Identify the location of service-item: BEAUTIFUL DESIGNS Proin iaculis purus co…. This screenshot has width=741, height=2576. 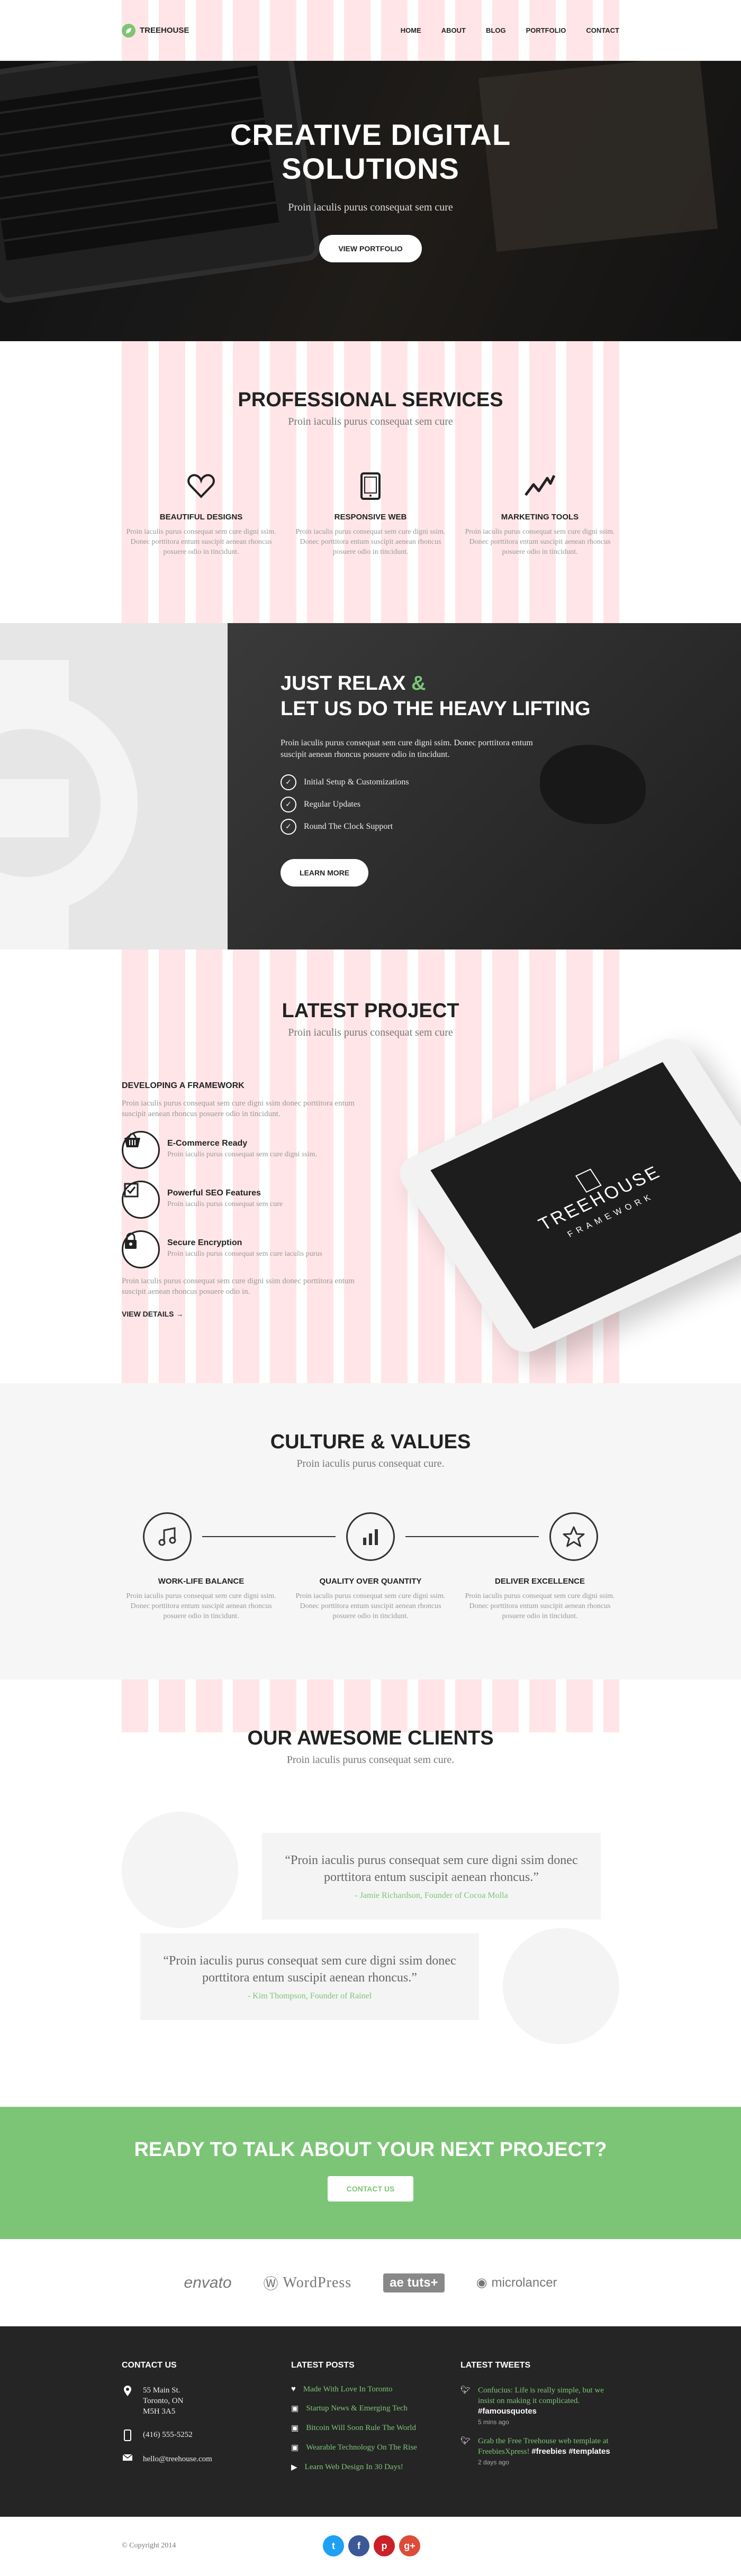
(201, 513).